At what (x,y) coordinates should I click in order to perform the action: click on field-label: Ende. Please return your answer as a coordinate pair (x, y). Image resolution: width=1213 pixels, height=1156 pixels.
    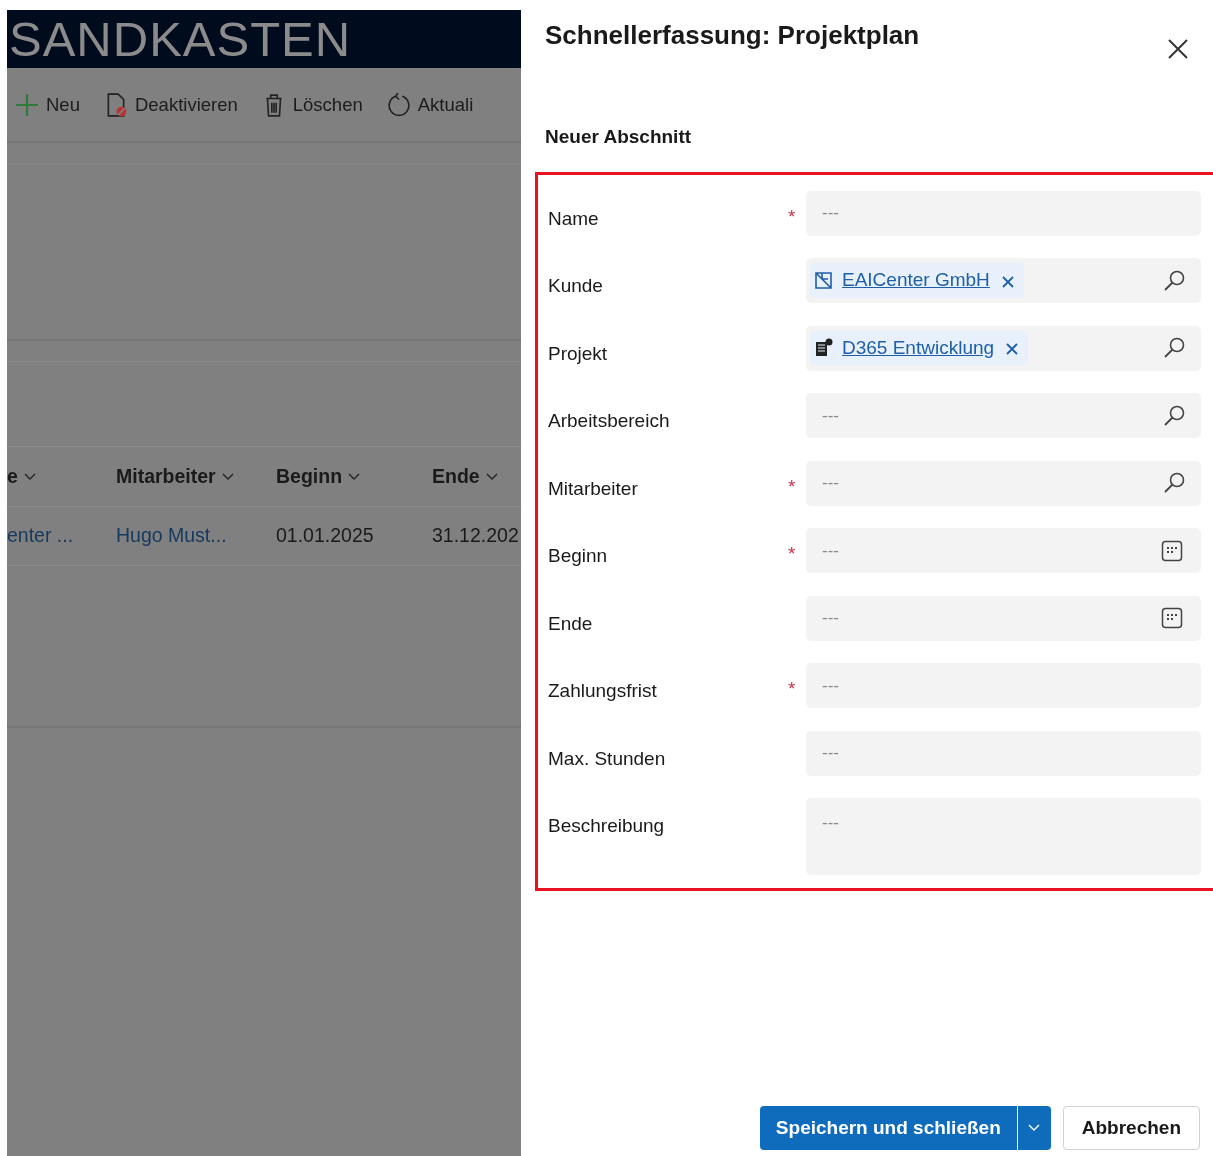
    Looking at the image, I should click on (571, 623).